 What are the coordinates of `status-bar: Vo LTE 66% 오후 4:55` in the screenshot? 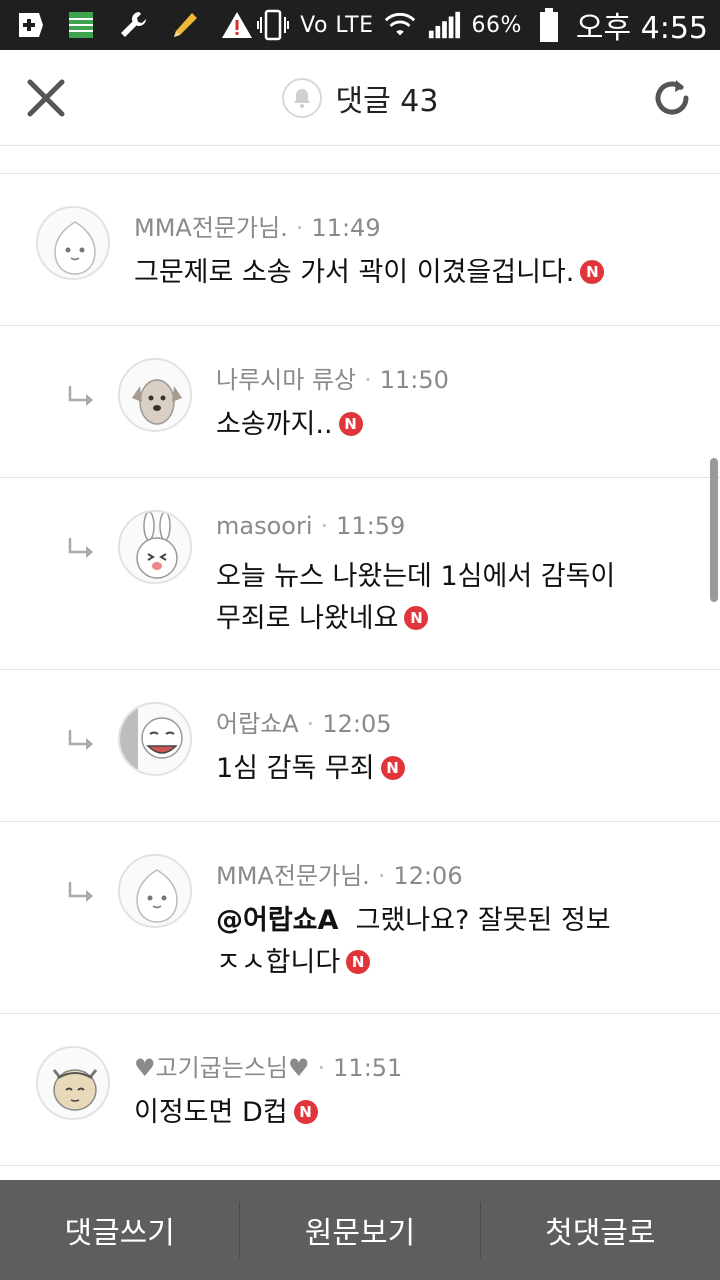 It's located at (360, 25).